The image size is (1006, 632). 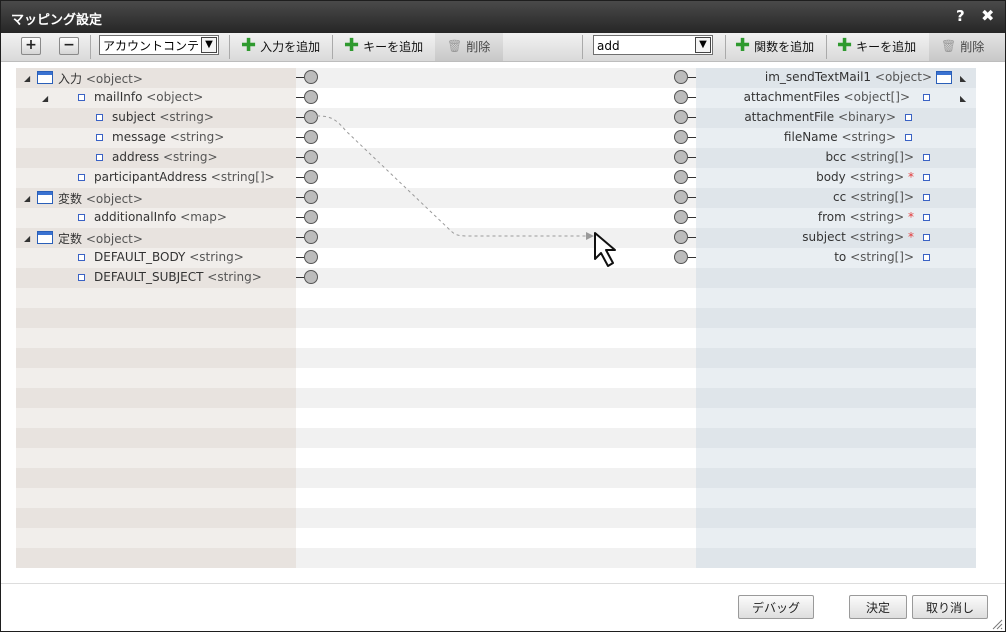 I want to click on ok-button: 決定, so click(x=878, y=607).